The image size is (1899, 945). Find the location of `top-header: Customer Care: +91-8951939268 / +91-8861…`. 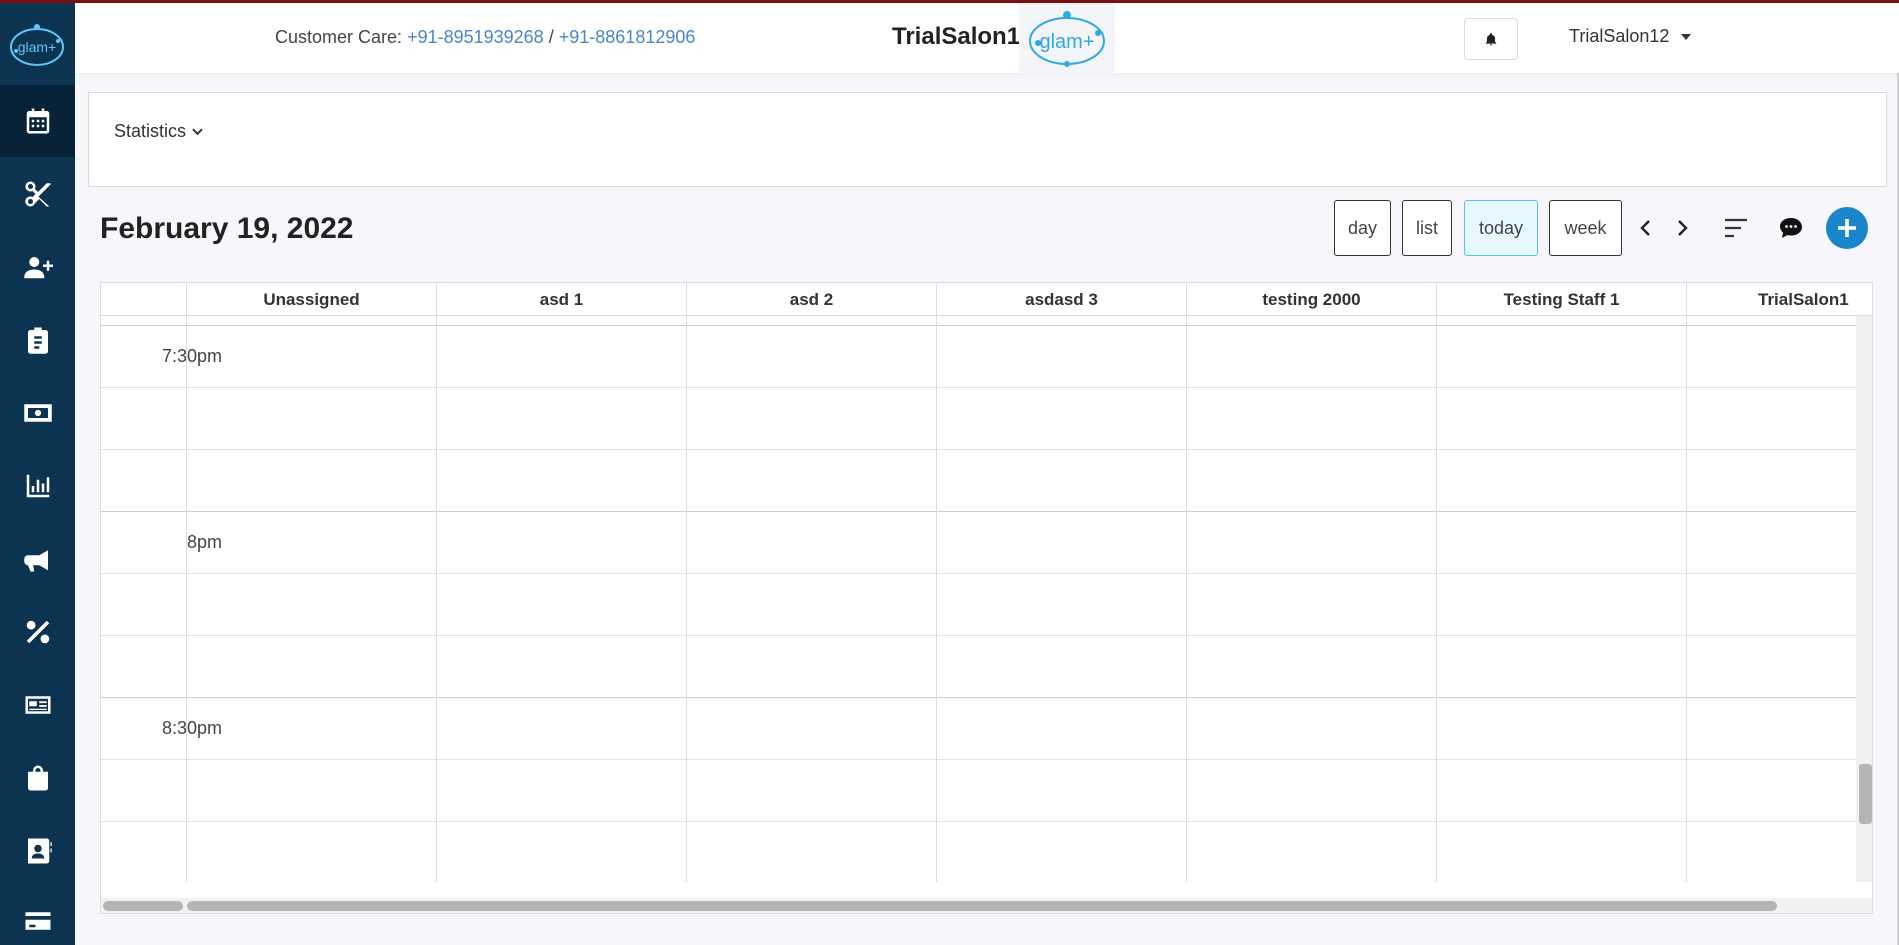

top-header: Customer Care: +91-8951939268 / +91-8861… is located at coordinates (987, 38).